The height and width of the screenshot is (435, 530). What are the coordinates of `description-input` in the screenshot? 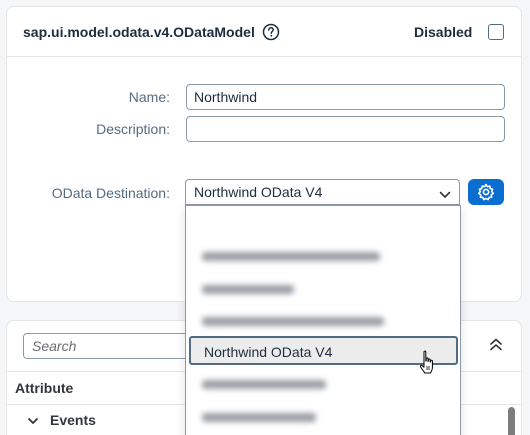 It's located at (345, 129).